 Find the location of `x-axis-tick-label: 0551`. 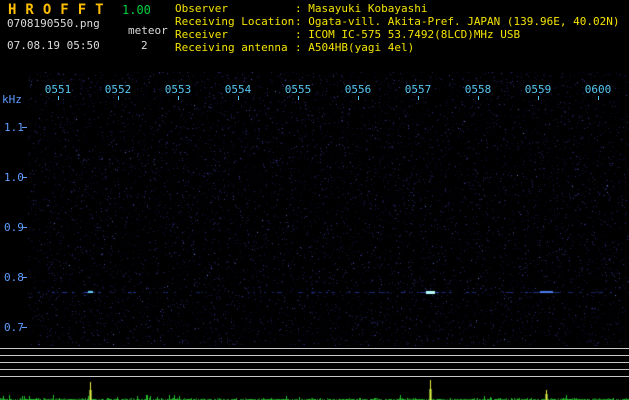

x-axis-tick-label: 0551 is located at coordinates (58, 89).